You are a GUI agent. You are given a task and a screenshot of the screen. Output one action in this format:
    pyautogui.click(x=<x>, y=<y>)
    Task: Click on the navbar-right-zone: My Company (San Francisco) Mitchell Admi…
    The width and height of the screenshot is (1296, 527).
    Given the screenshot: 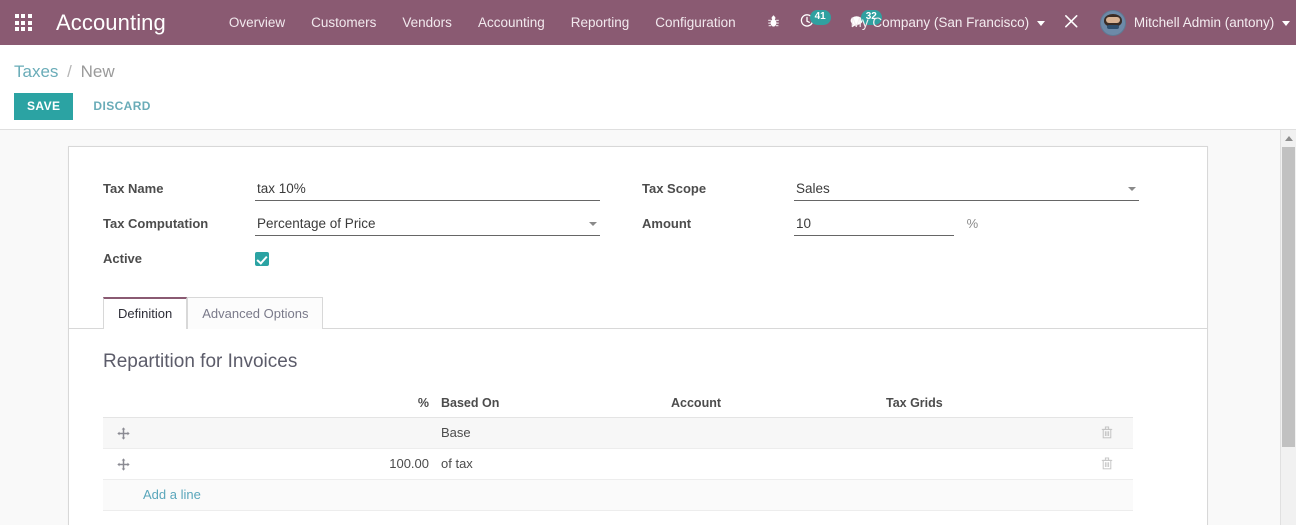 What is the action you would take?
    pyautogui.click(x=1065, y=22)
    